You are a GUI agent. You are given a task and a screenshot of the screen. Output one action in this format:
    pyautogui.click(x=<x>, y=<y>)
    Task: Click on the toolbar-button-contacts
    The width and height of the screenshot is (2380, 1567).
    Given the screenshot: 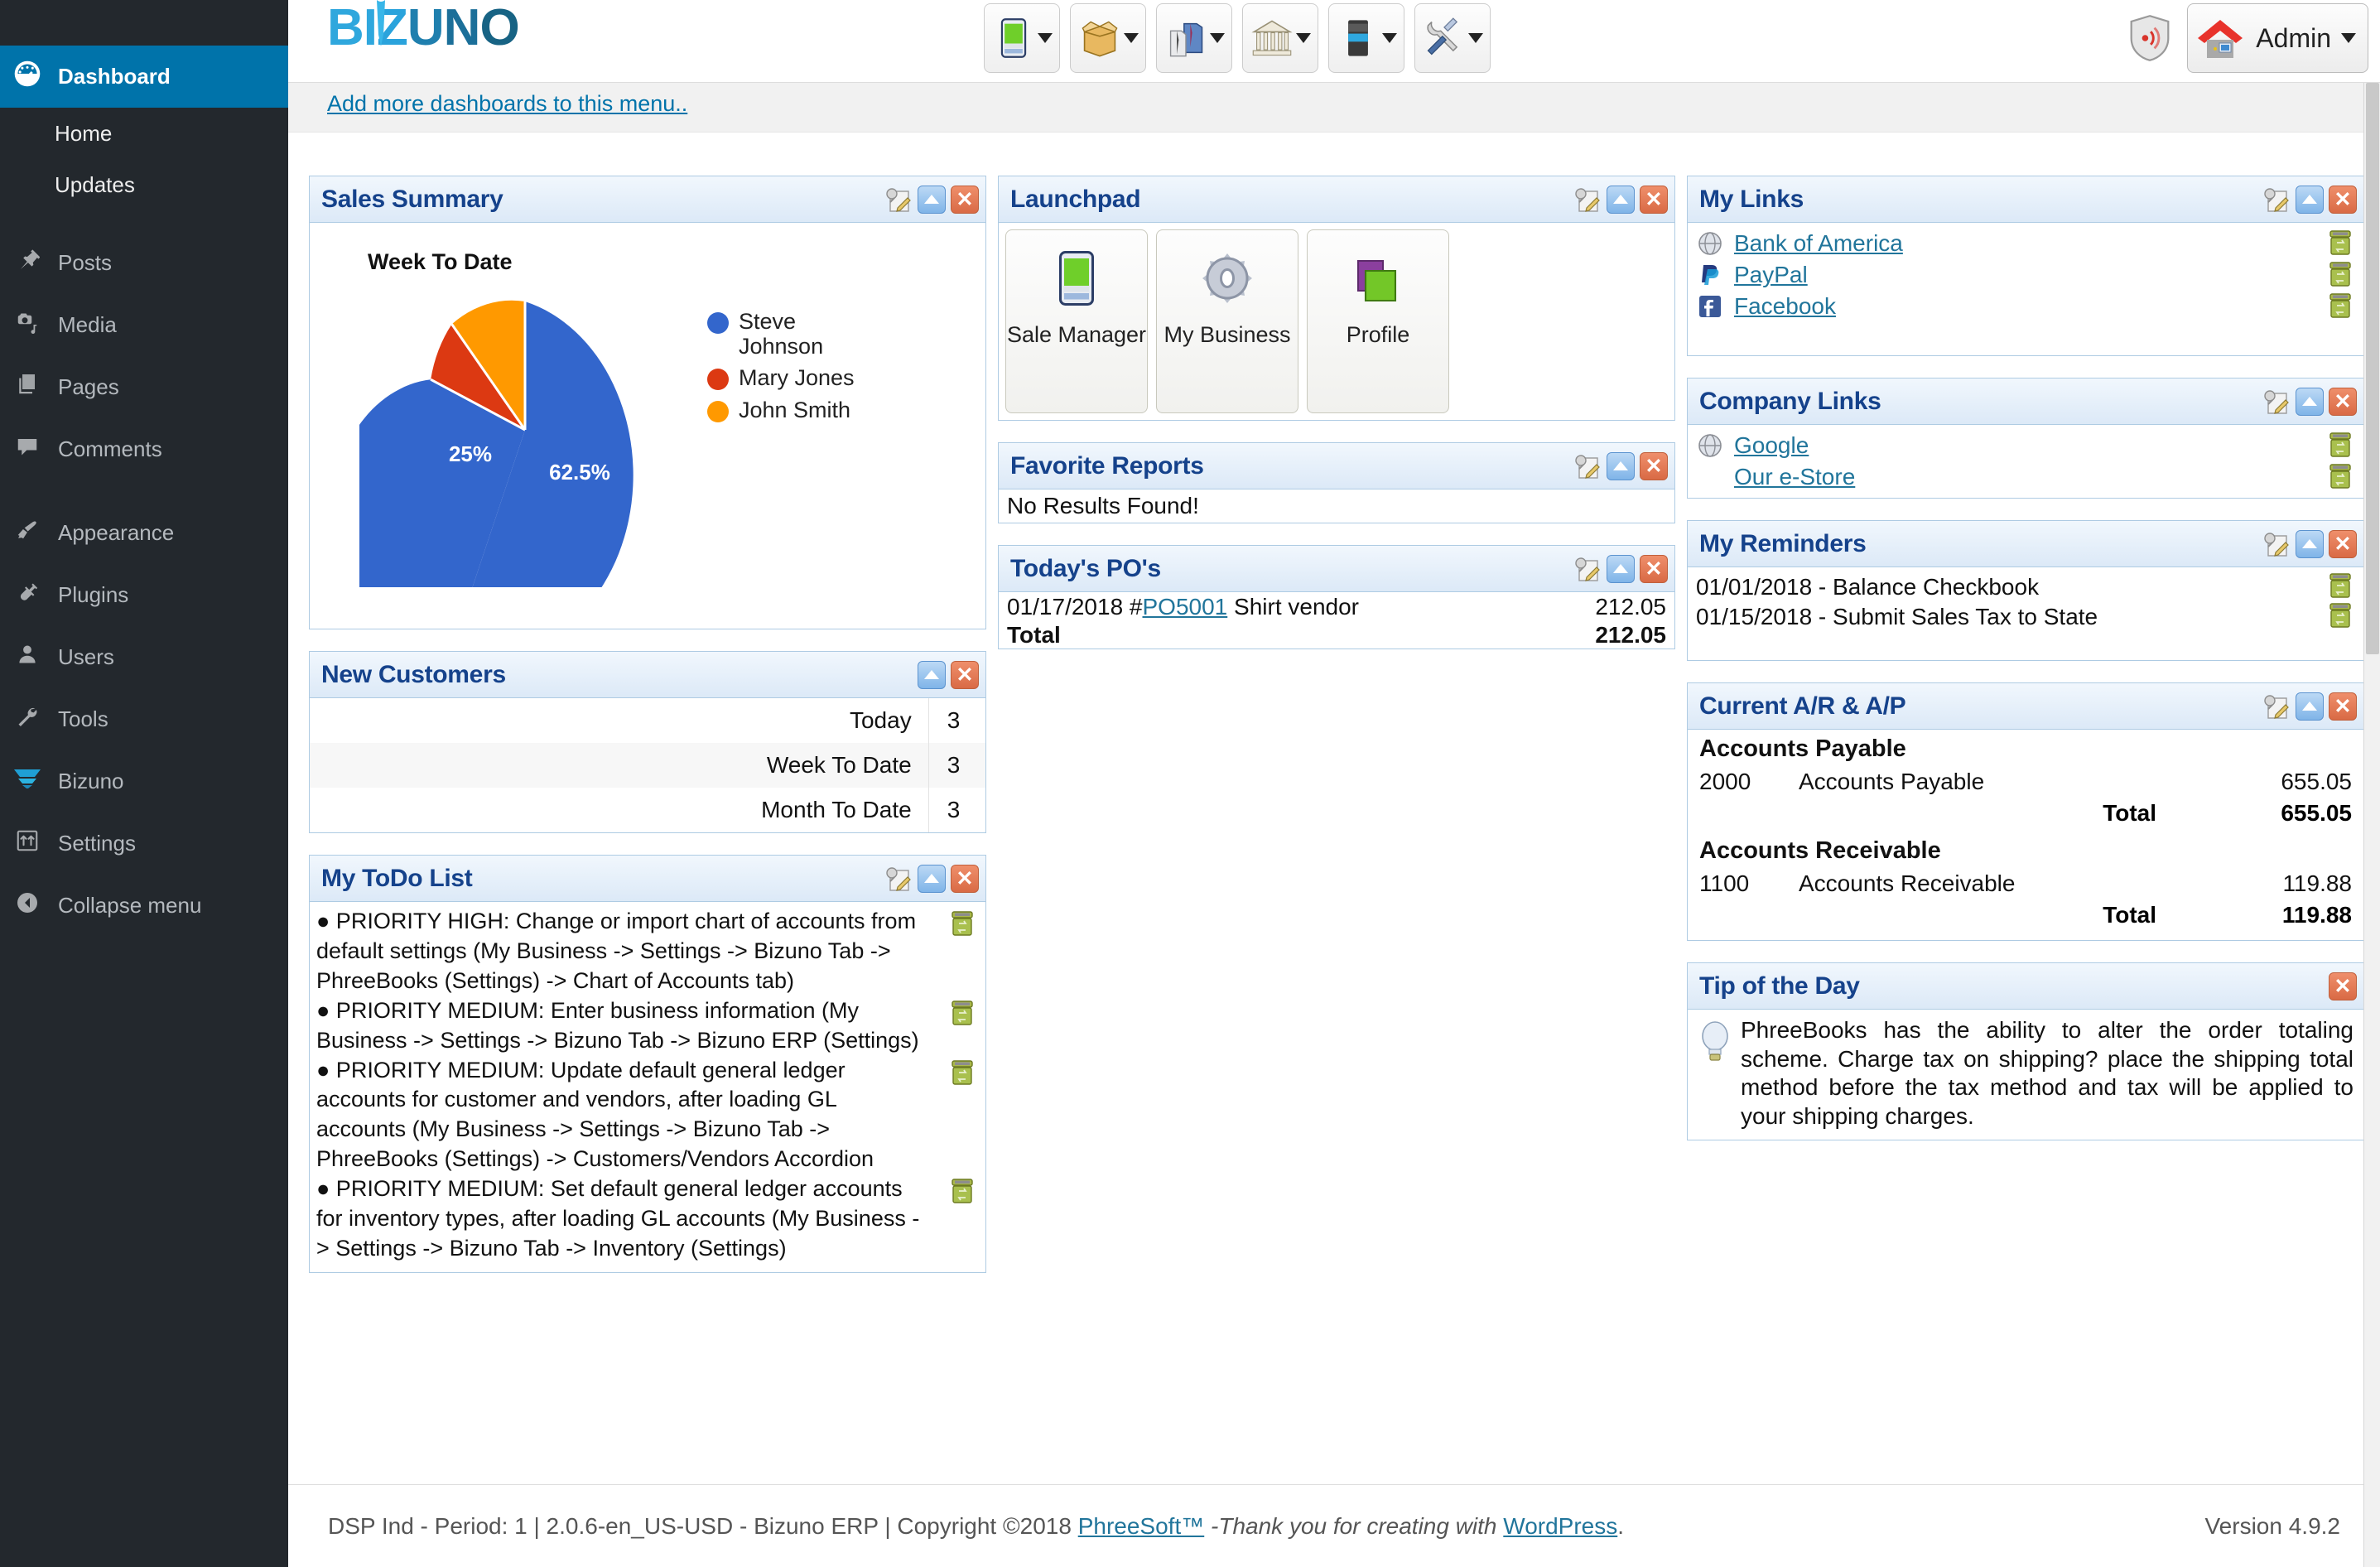 What is the action you would take?
    pyautogui.click(x=1194, y=38)
    